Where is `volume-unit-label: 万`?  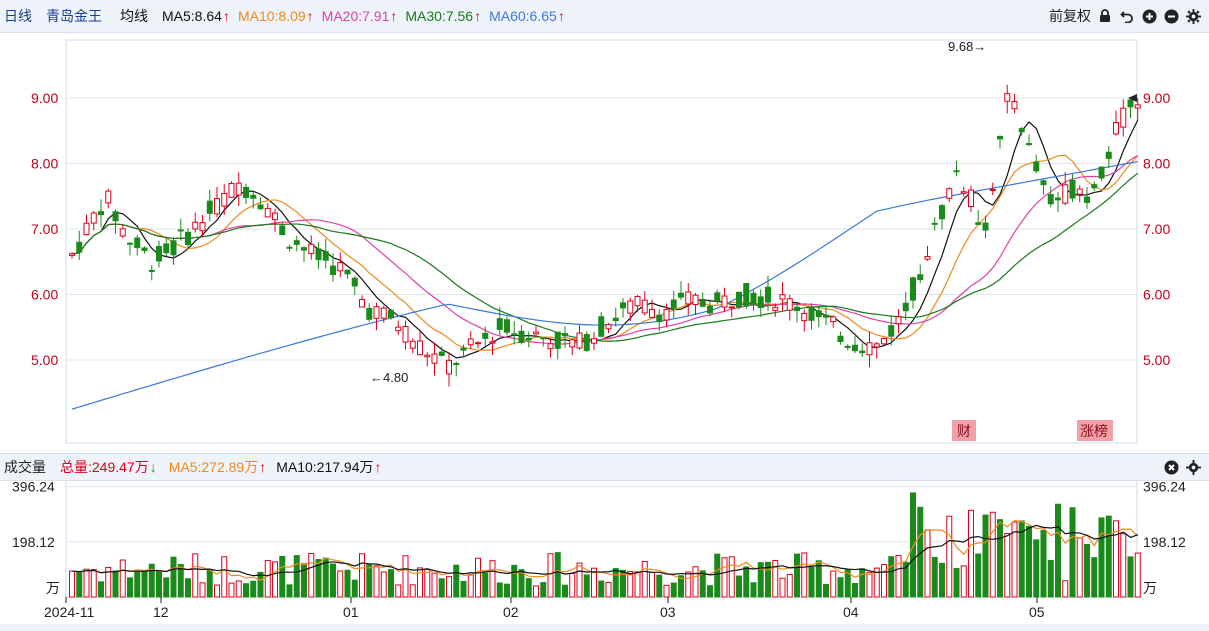
volume-unit-label: 万 is located at coordinates (1150, 588).